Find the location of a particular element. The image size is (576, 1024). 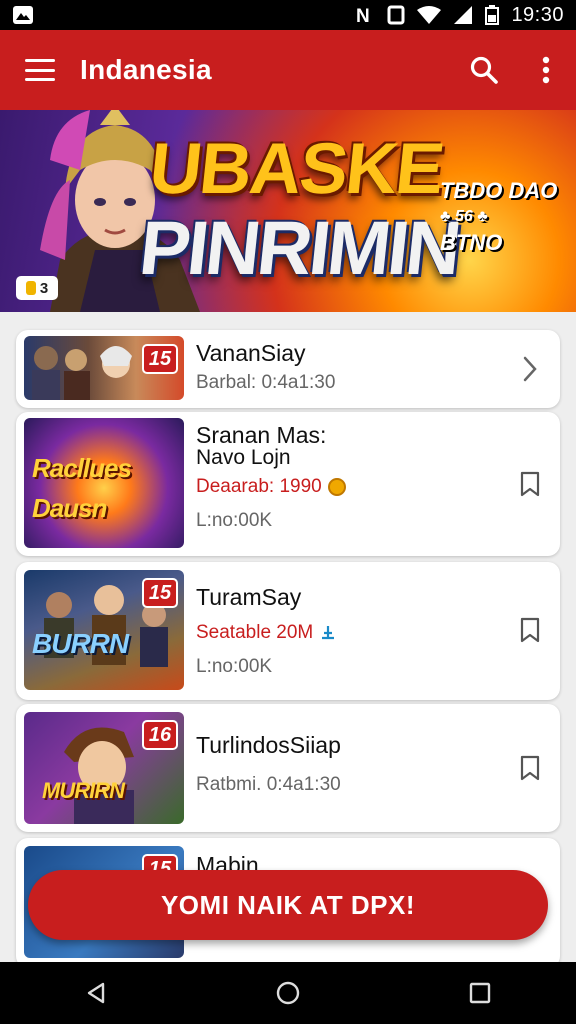

card-title: VananSiay is located at coordinates (251, 353).